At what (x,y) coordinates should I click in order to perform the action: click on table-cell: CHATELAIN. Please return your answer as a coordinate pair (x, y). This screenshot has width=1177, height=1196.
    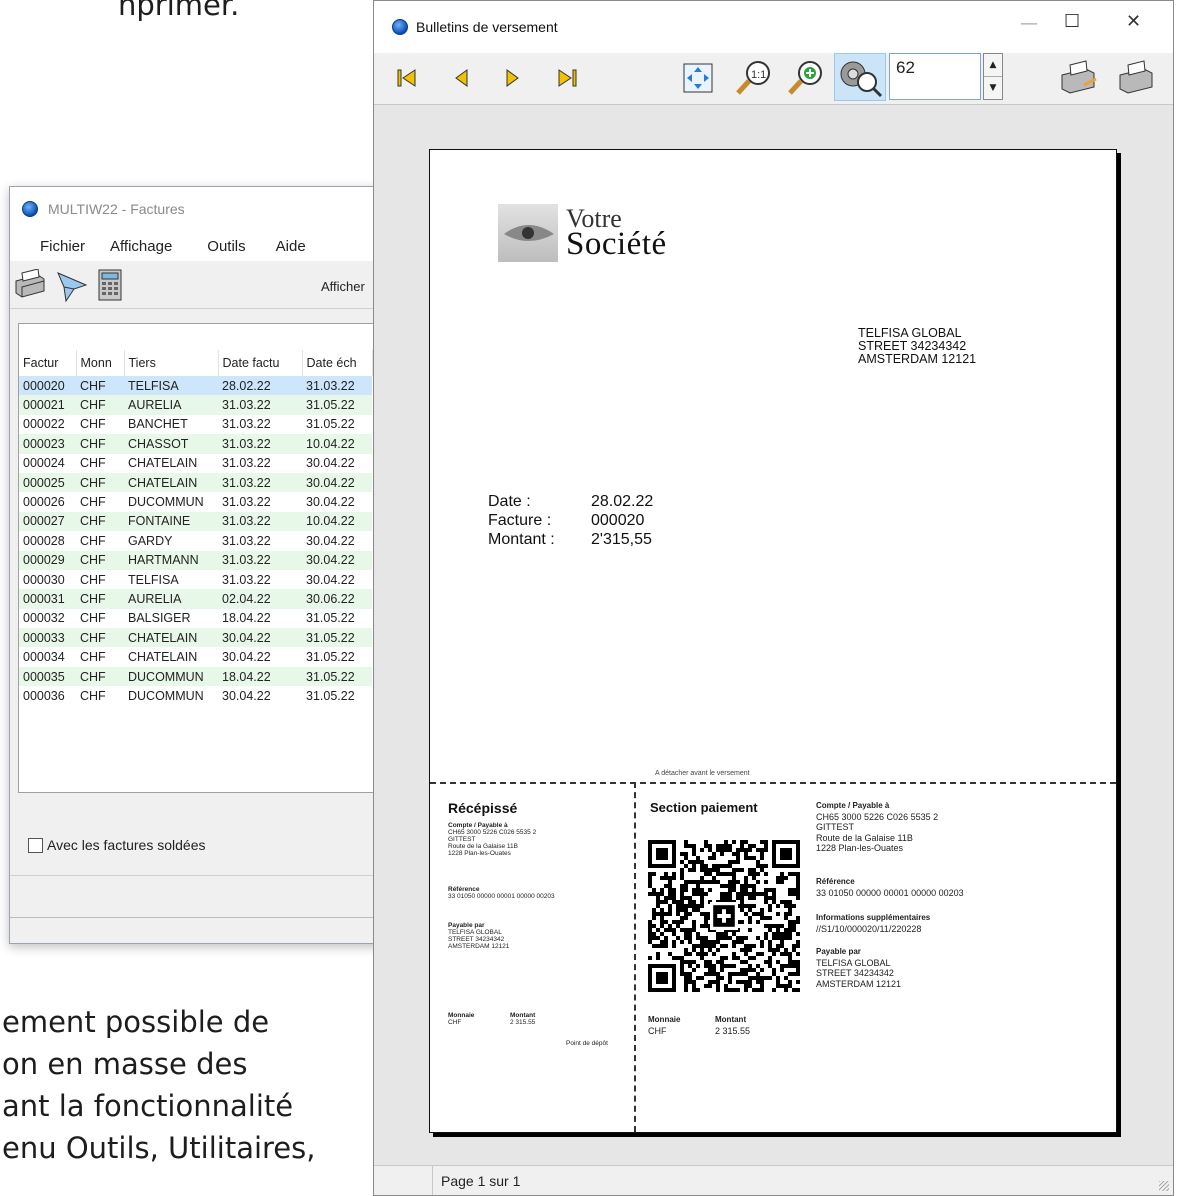
    Looking at the image, I should click on (163, 463).